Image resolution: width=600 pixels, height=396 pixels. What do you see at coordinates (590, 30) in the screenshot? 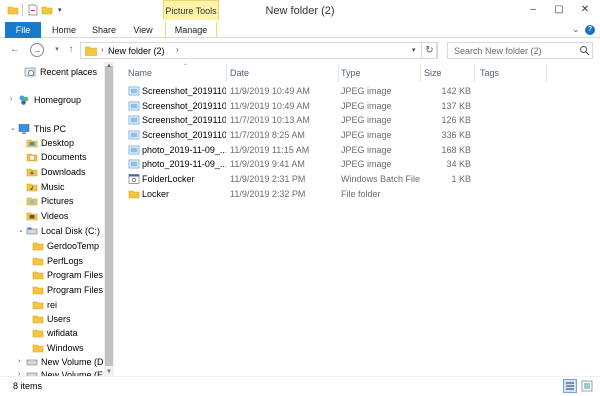
I see `help-icon: ?` at bounding box center [590, 30].